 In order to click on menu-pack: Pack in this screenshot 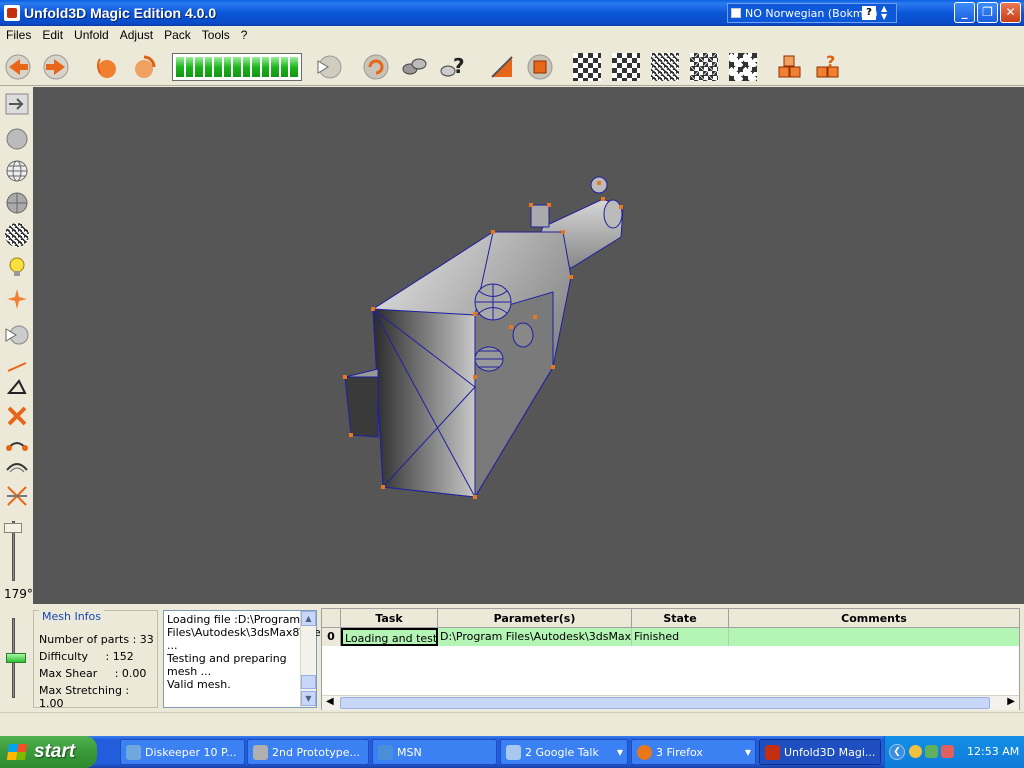, I will do `click(177, 35)`.